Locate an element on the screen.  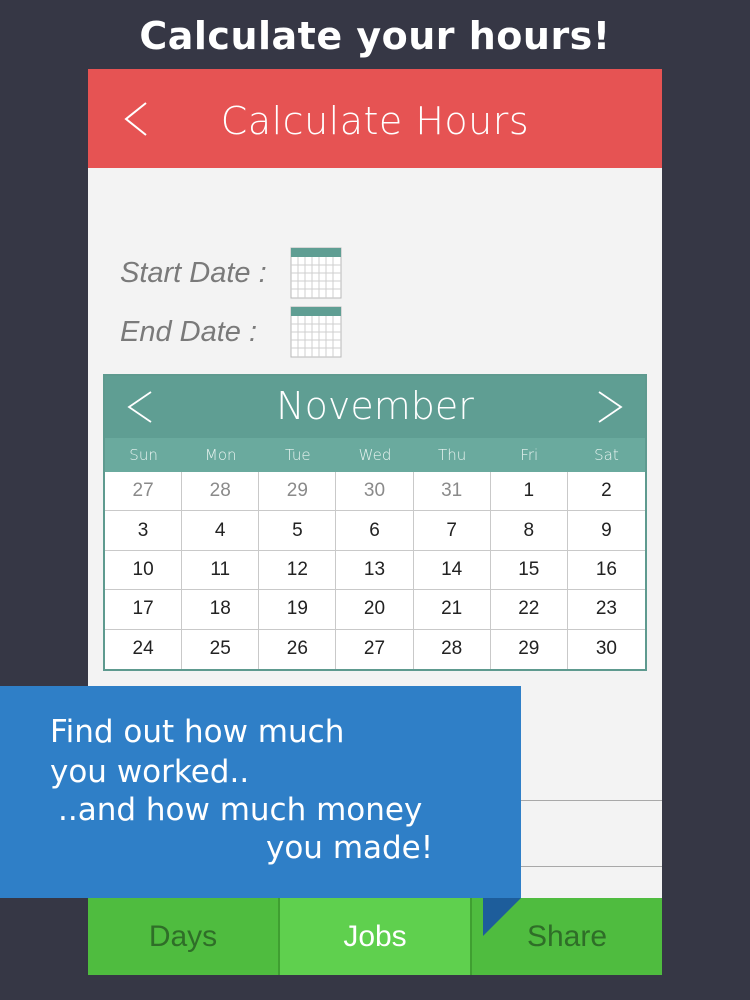
tab-days: Days is located at coordinates (184, 936).